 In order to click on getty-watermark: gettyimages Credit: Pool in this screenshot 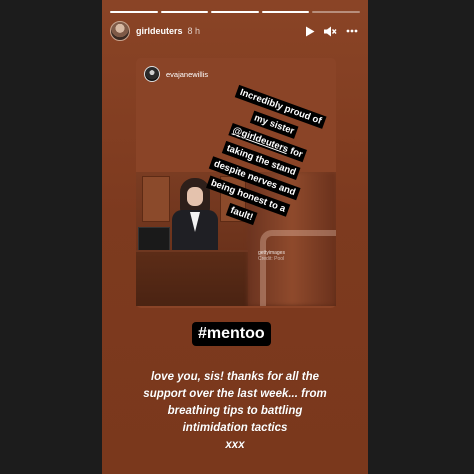, I will do `click(271, 256)`.